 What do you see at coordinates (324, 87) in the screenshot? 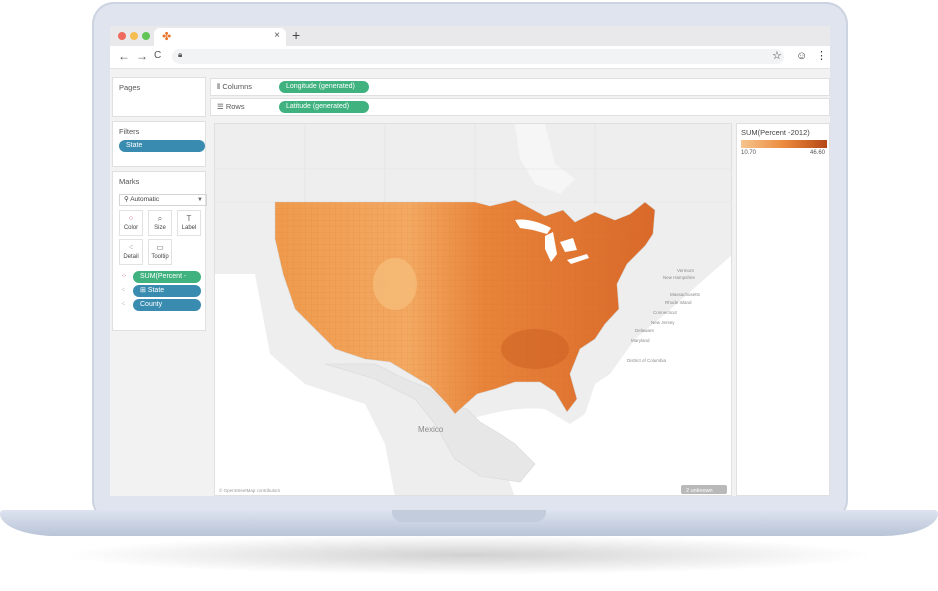
I see `columns-pill: Longitude (generated)` at bounding box center [324, 87].